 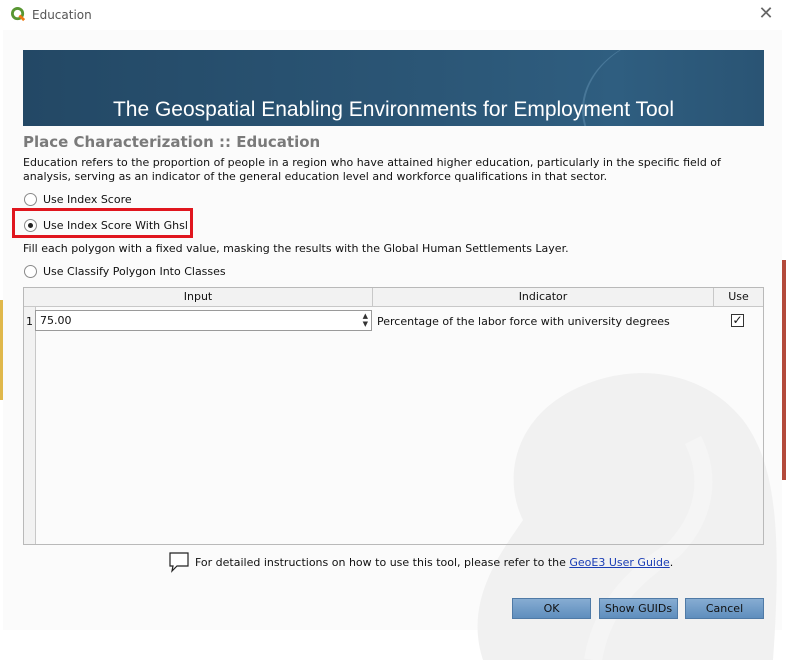 I want to click on close-icon: ✕, so click(x=766, y=14).